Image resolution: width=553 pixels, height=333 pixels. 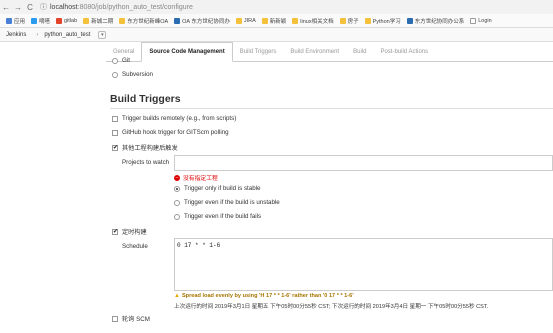 I want to click on trigger-unstable-option: Trigger even if the build is unstable, so click(x=227, y=202).